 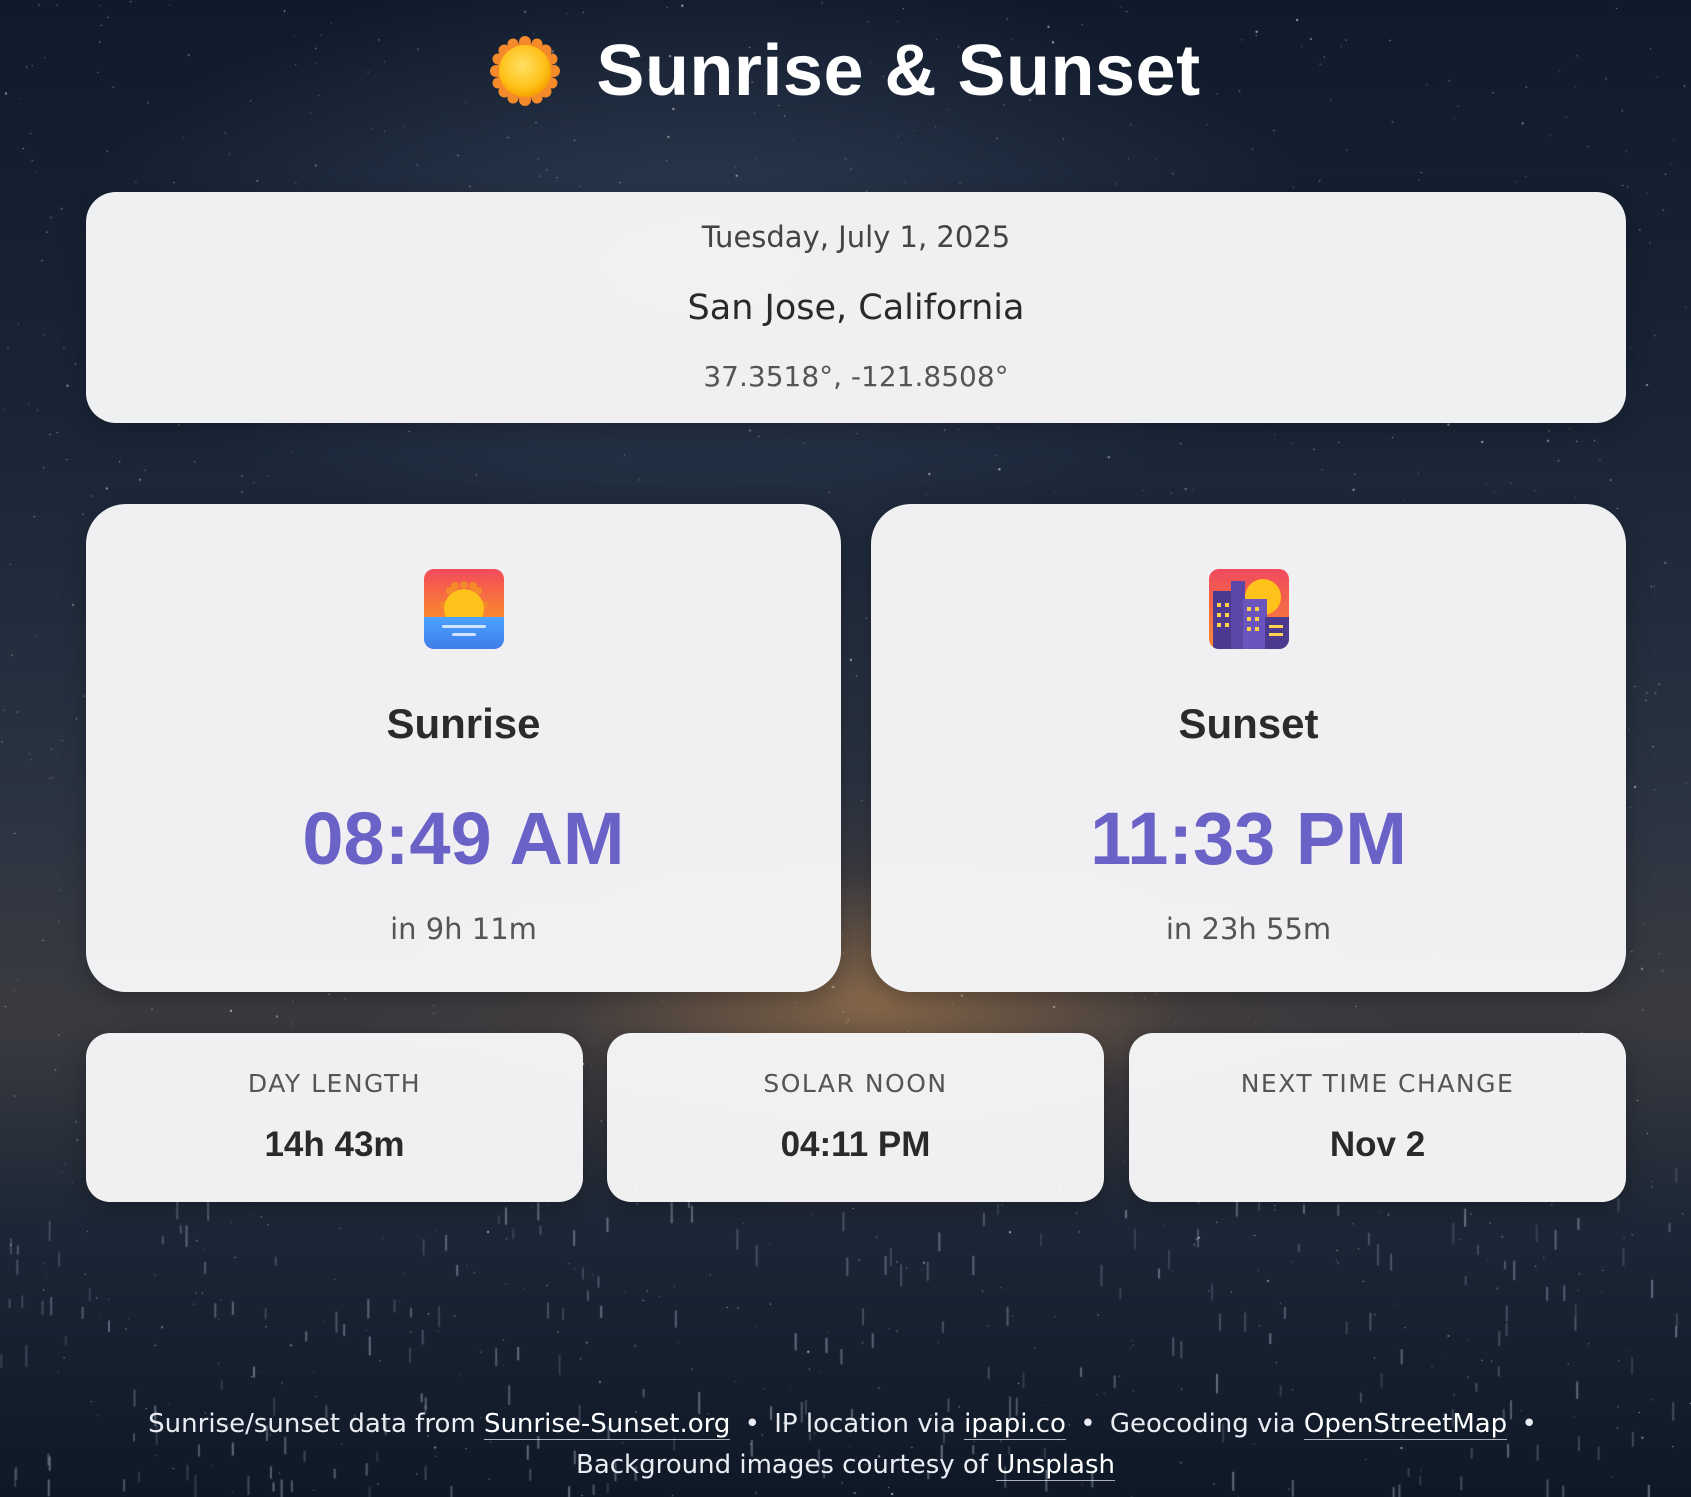 I want to click on ipapi-link: ipapi.co, so click(x=1015, y=1424).